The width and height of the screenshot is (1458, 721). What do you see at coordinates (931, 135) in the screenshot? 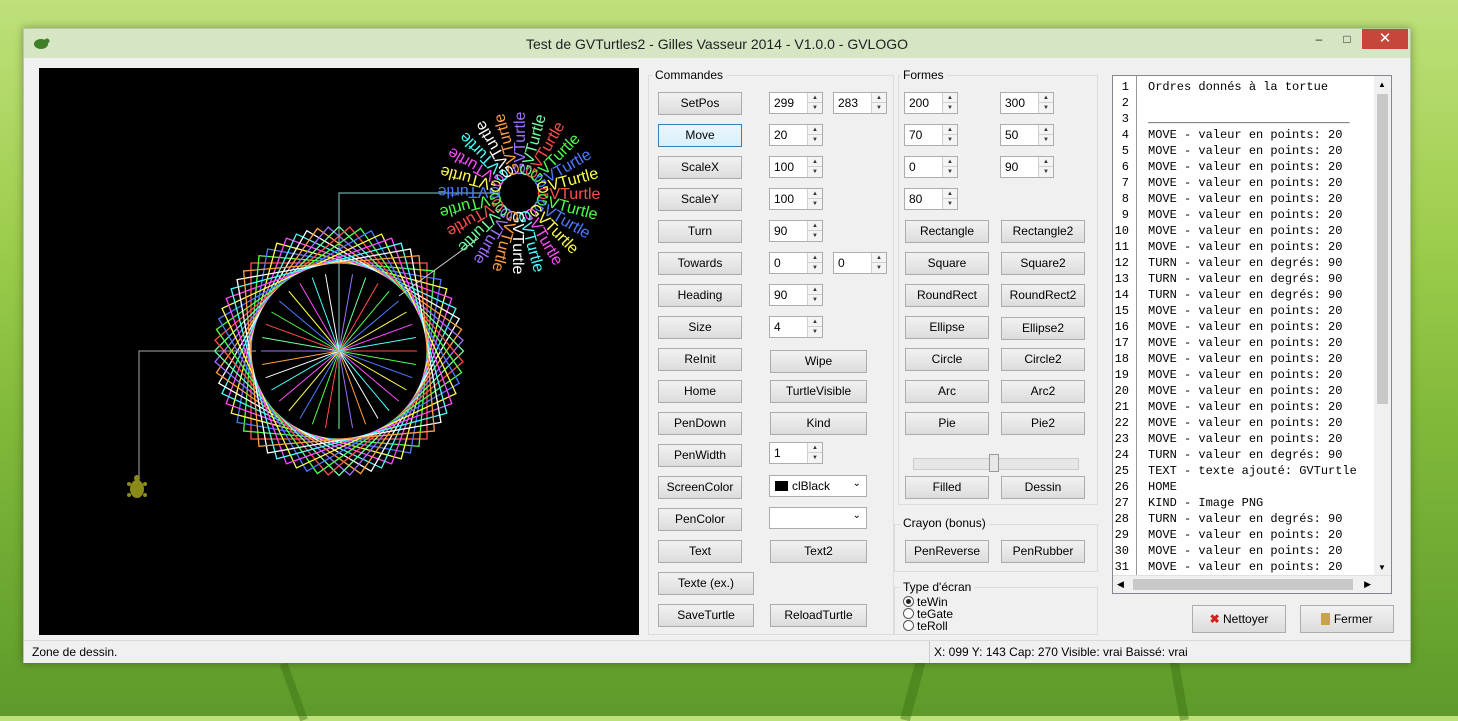
I see `shape-spin-3: 70 ▲ ▼` at bounding box center [931, 135].